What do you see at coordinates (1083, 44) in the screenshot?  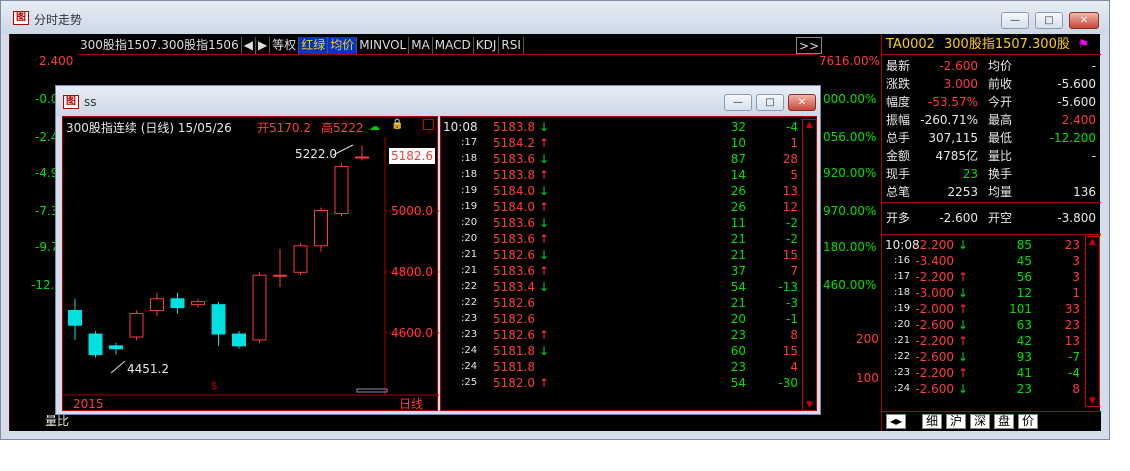 I see `flag-icon: ⚑` at bounding box center [1083, 44].